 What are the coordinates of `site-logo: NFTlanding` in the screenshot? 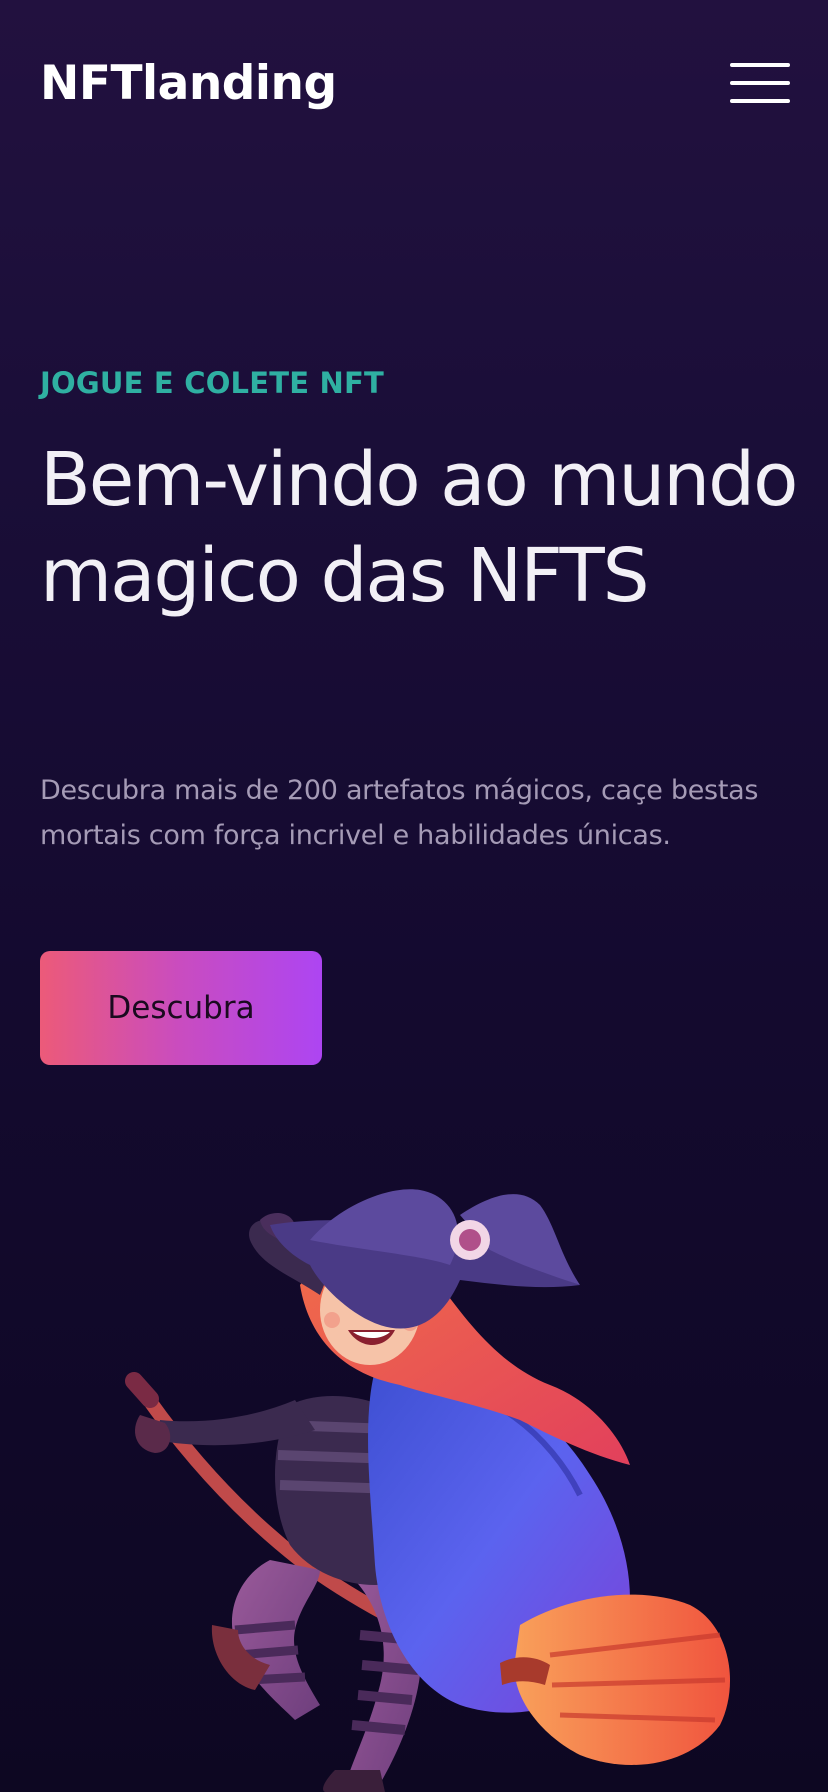 It's located at (188, 84).